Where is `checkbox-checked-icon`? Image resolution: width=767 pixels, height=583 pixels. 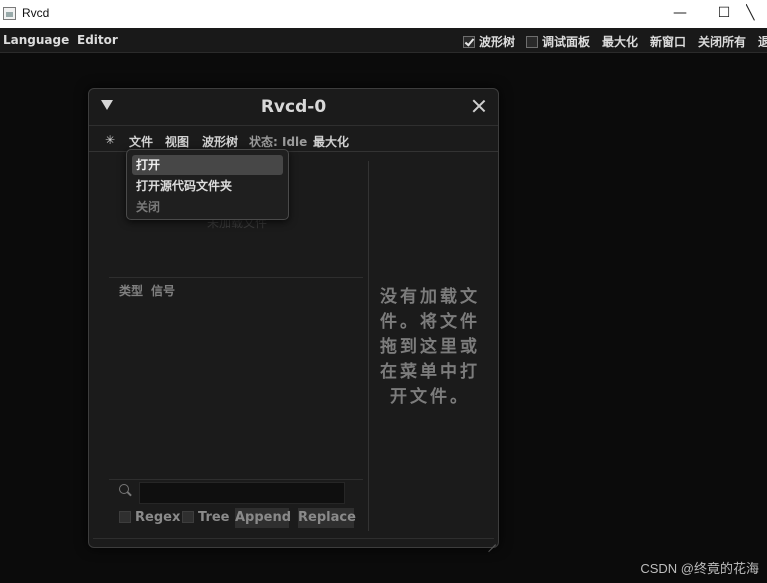 checkbox-checked-icon is located at coordinates (469, 42).